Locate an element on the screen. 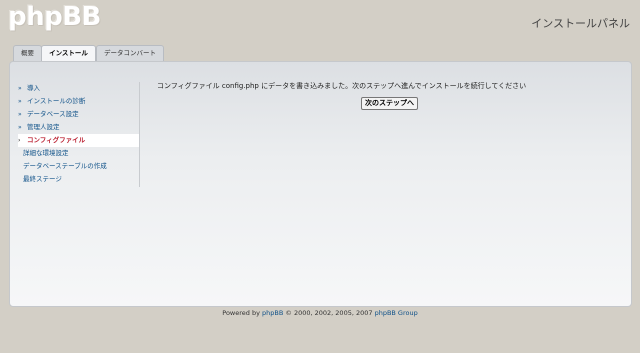 The image size is (640, 353). tab-overview: 概要 is located at coordinates (27, 53).